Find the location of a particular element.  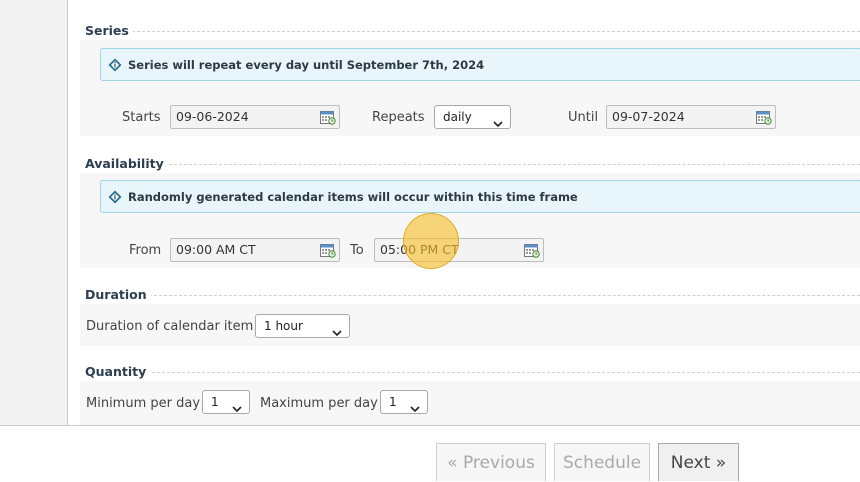

until-label: Until is located at coordinates (583, 117).